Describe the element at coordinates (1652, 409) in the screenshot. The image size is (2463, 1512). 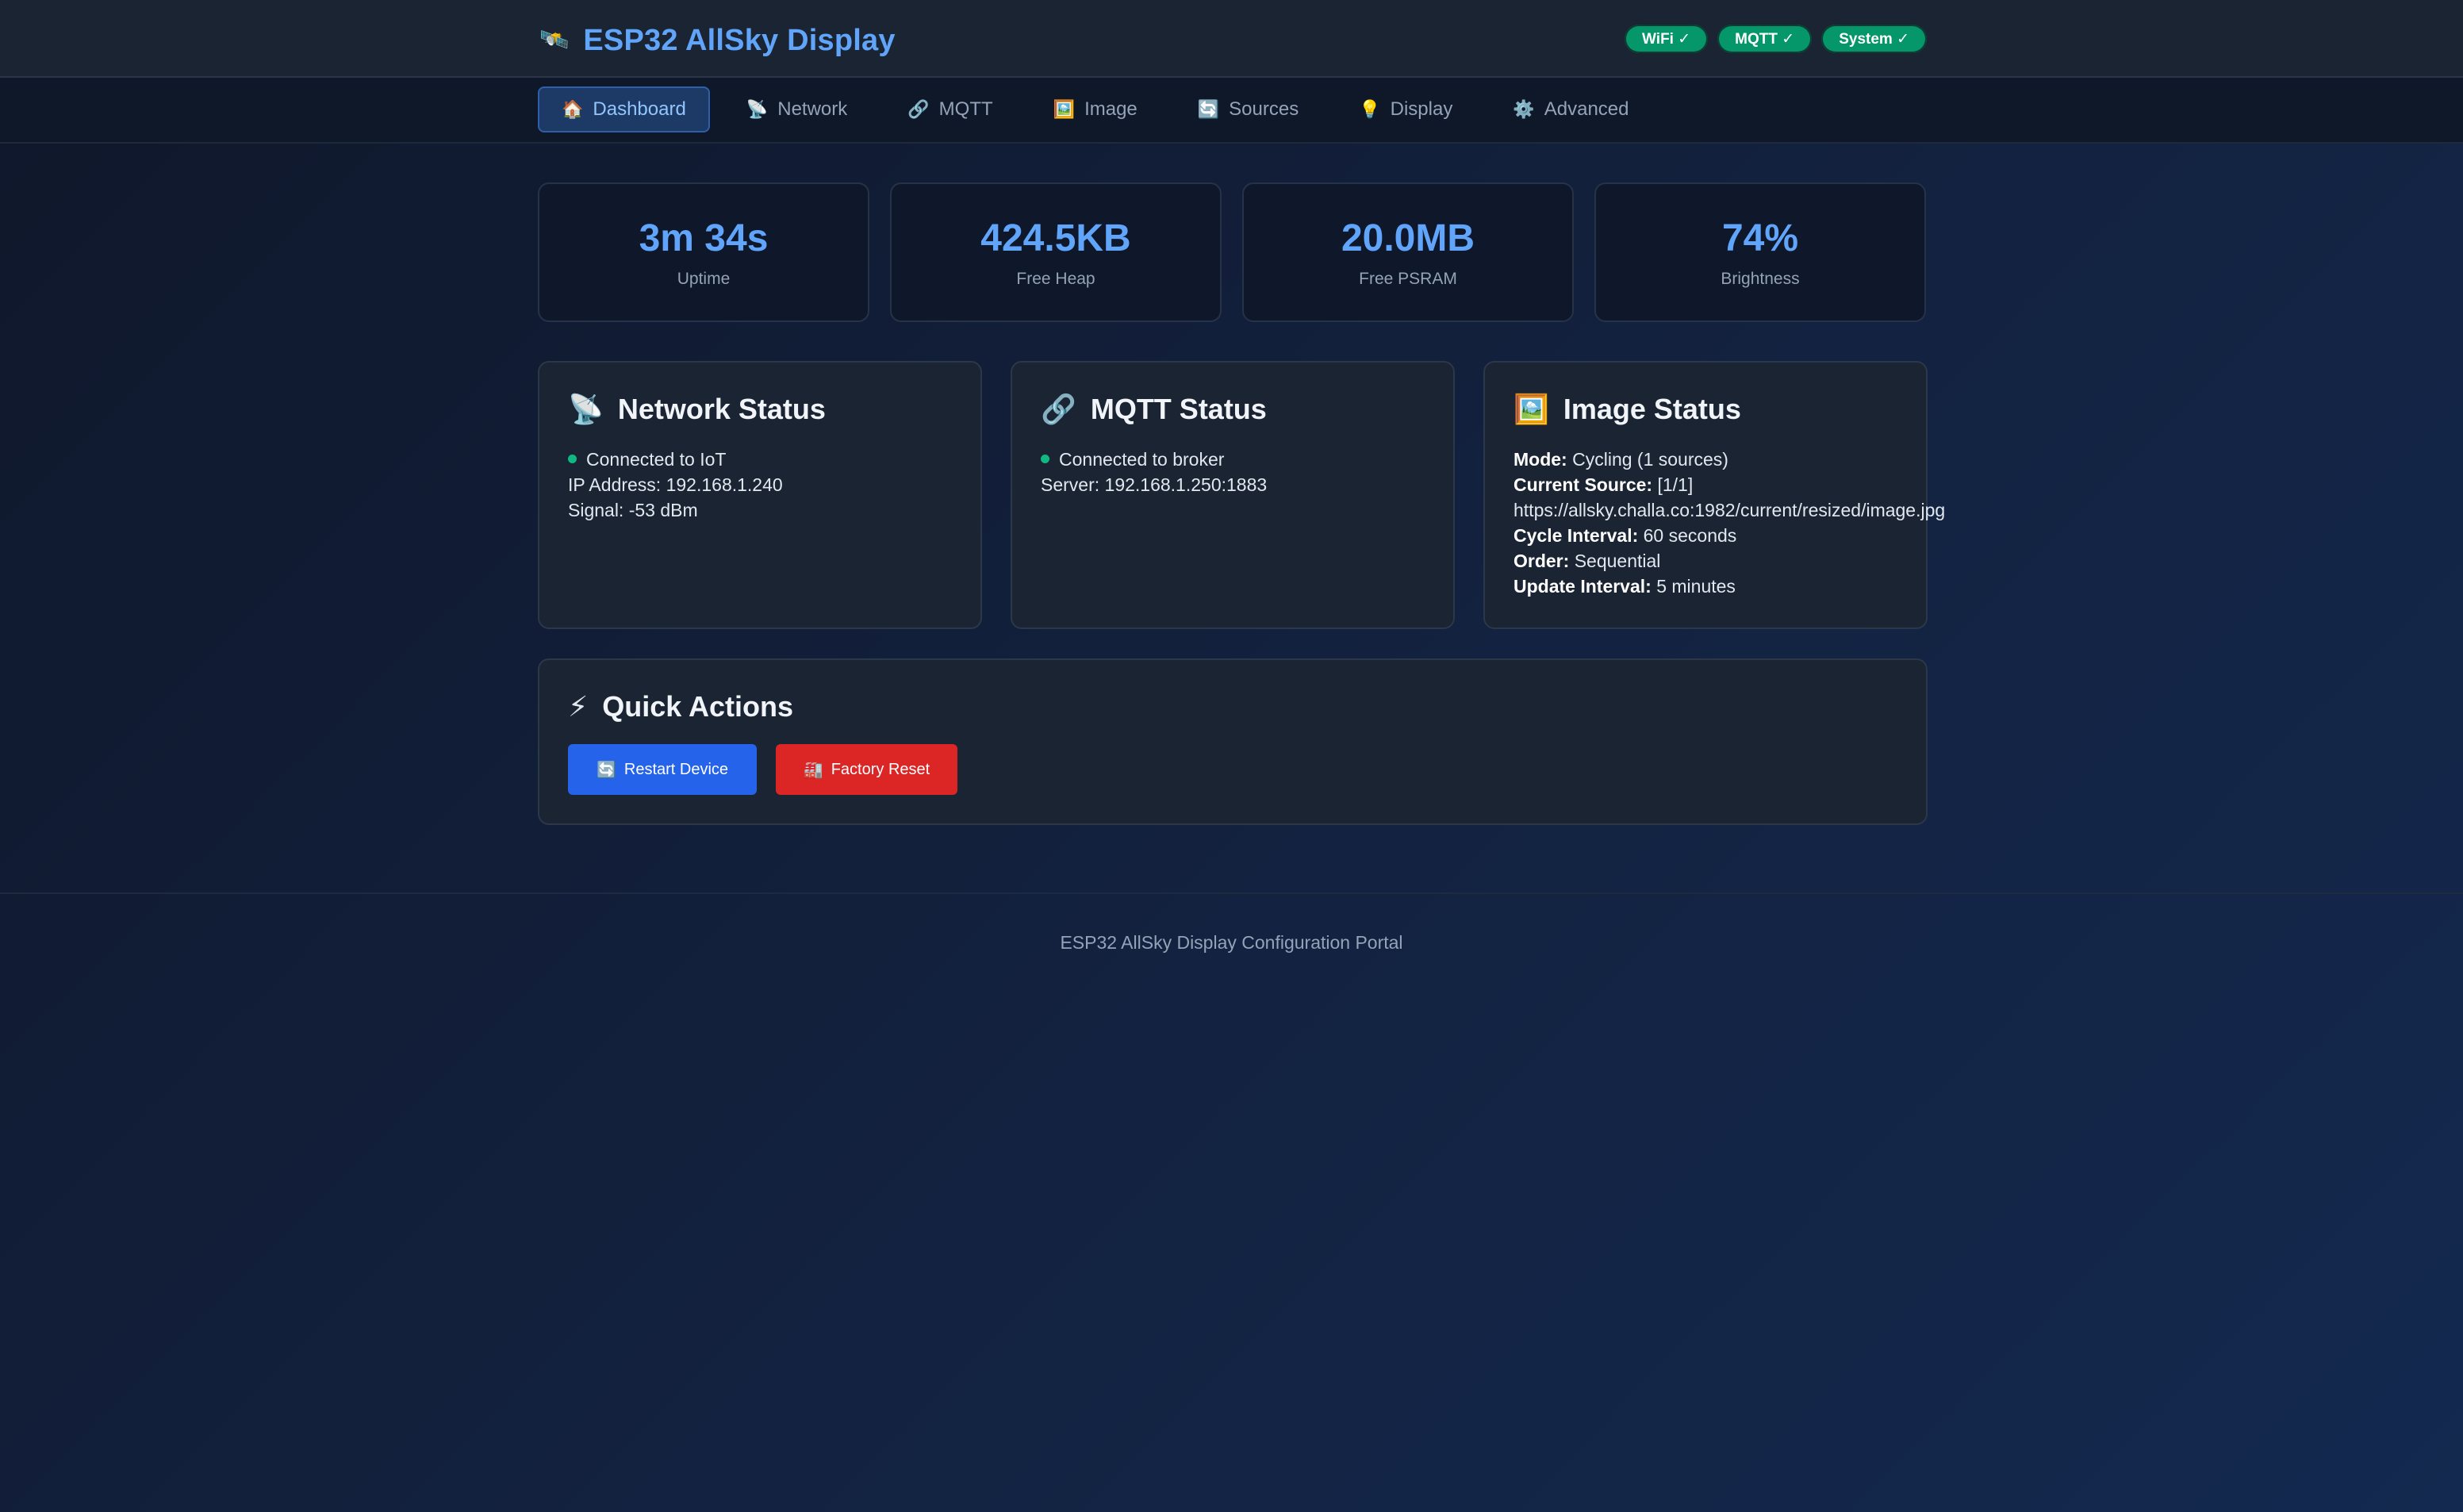
I see `card-title: Image Status` at that location.